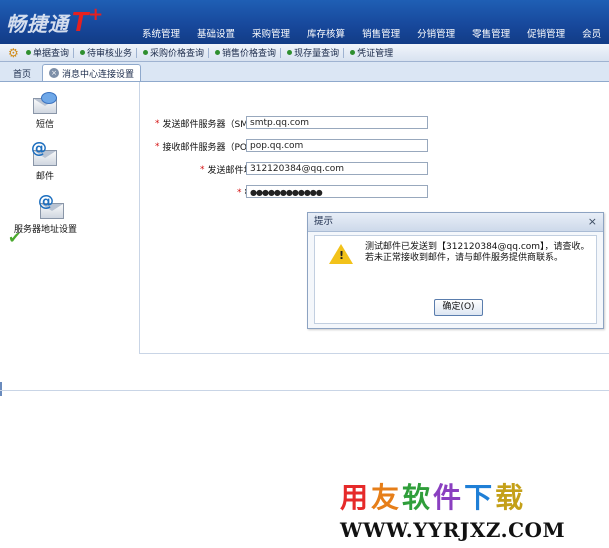 The width and height of the screenshot is (609, 548). Describe the element at coordinates (453, 530) in the screenshot. I see `watermark-url: WWW.YYRJXZ.COM` at that location.